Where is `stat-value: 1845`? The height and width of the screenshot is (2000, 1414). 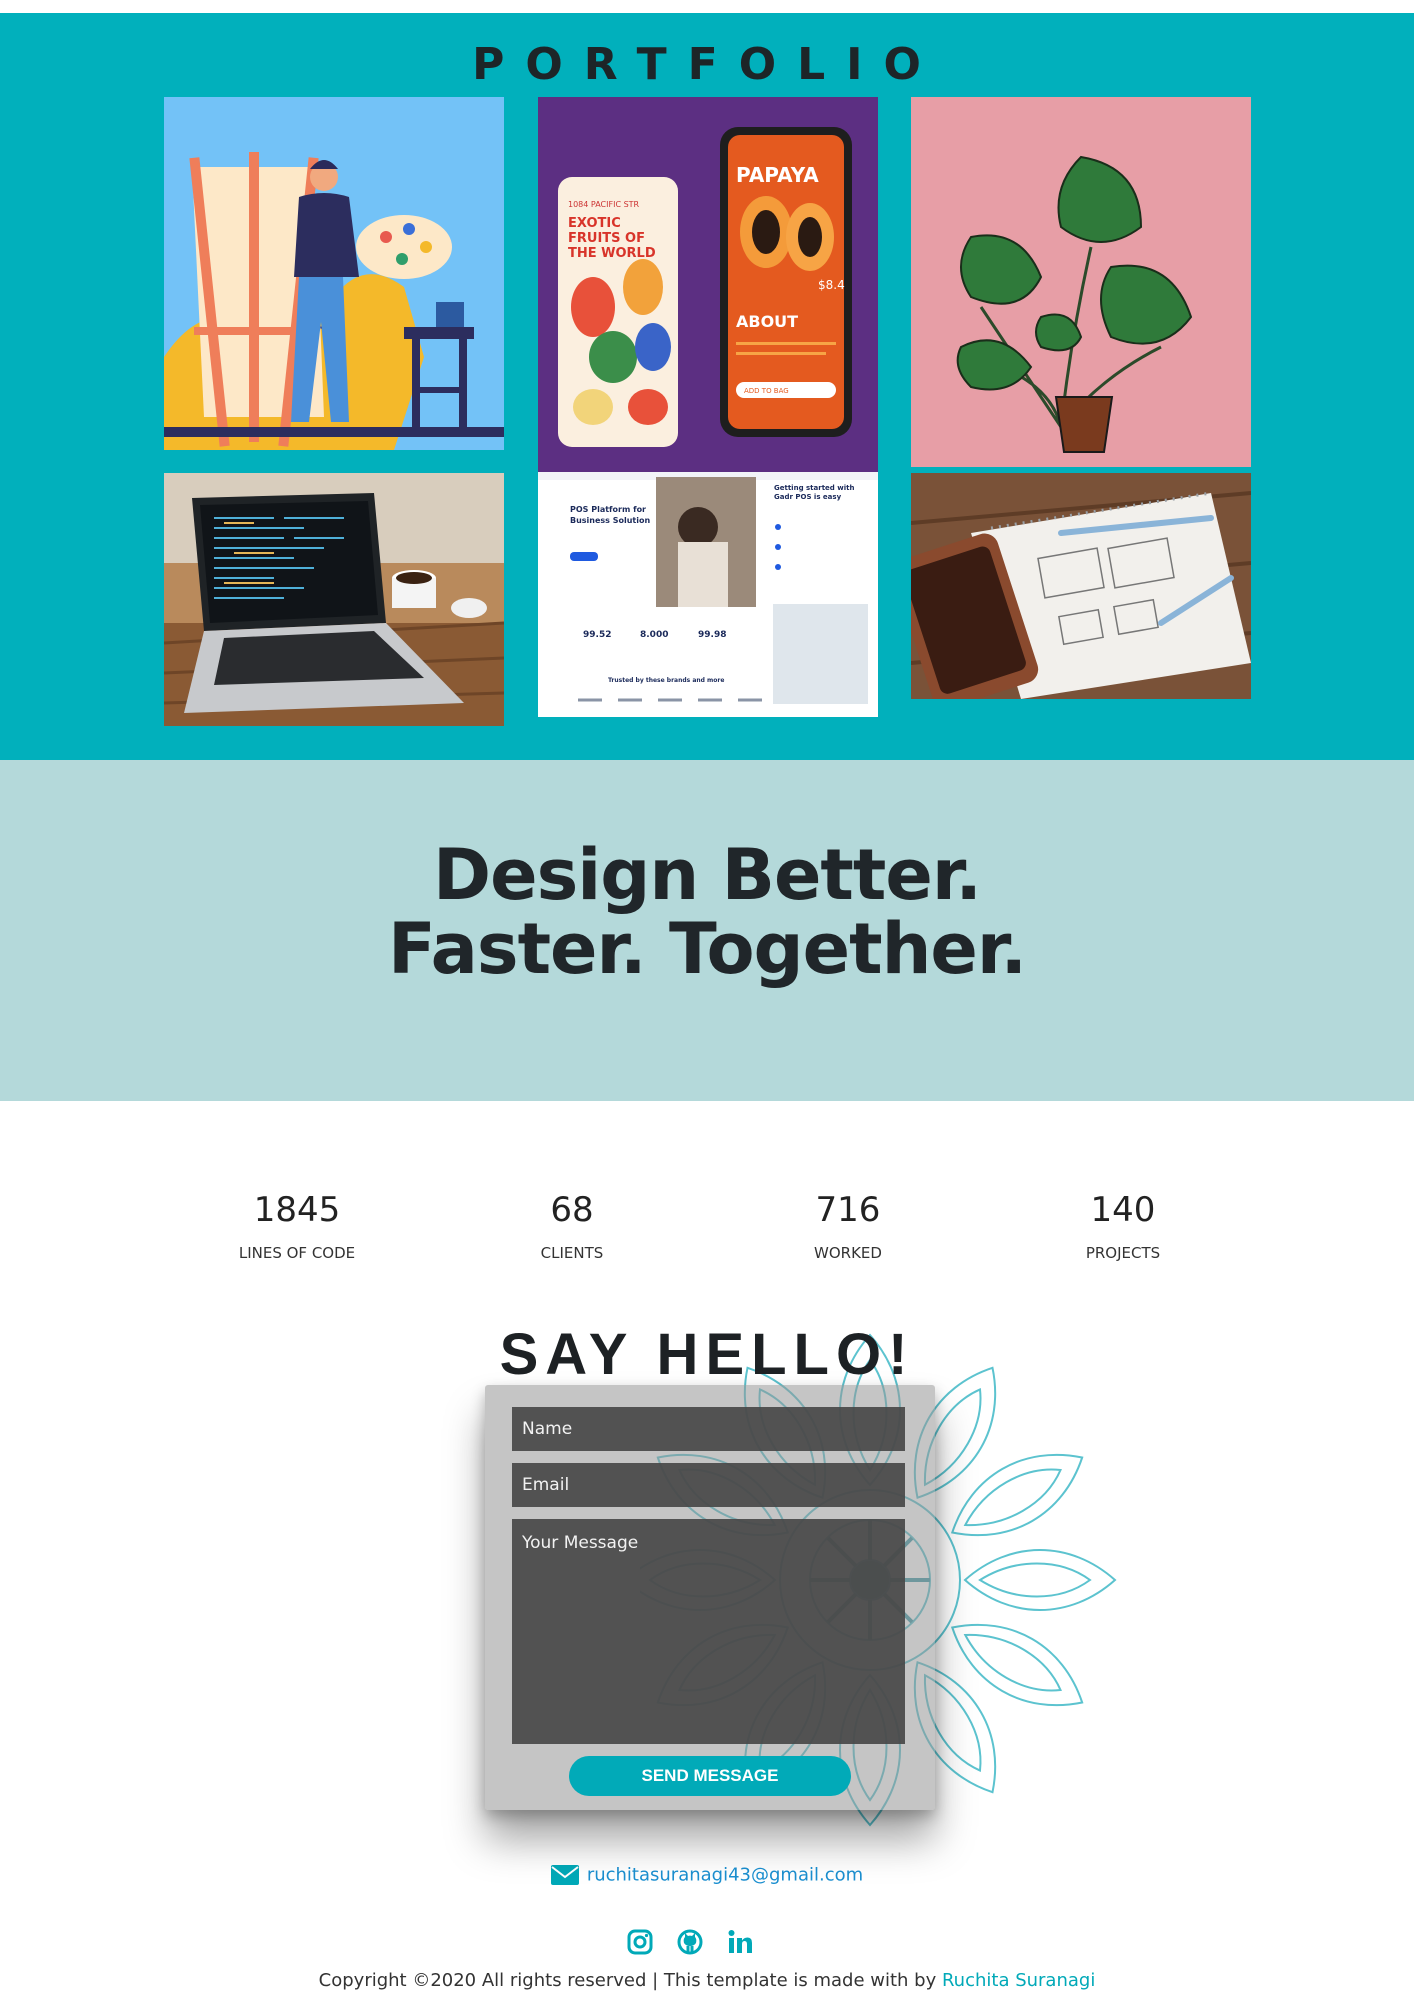 stat-value: 1845 is located at coordinates (297, 1210).